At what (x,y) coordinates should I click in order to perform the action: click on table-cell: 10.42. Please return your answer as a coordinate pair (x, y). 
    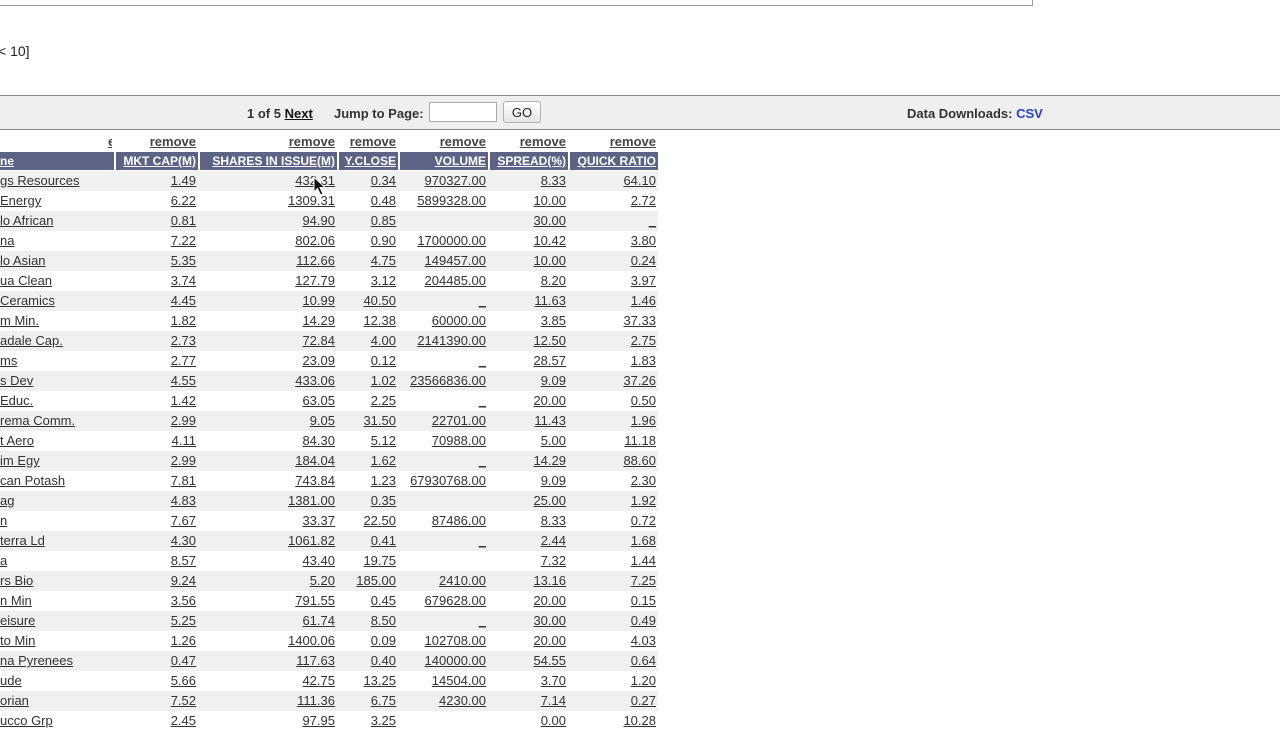
    Looking at the image, I should click on (529, 241).